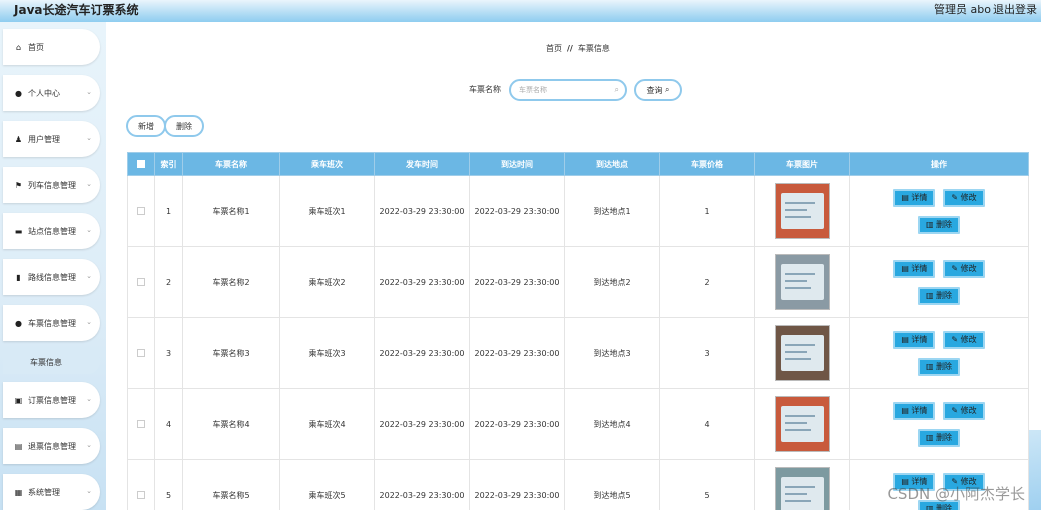 The image size is (1041, 510). Describe the element at coordinates (51, 139) in the screenshot. I see `sidebar-item: ♟ 用户管理 ⌄` at that location.